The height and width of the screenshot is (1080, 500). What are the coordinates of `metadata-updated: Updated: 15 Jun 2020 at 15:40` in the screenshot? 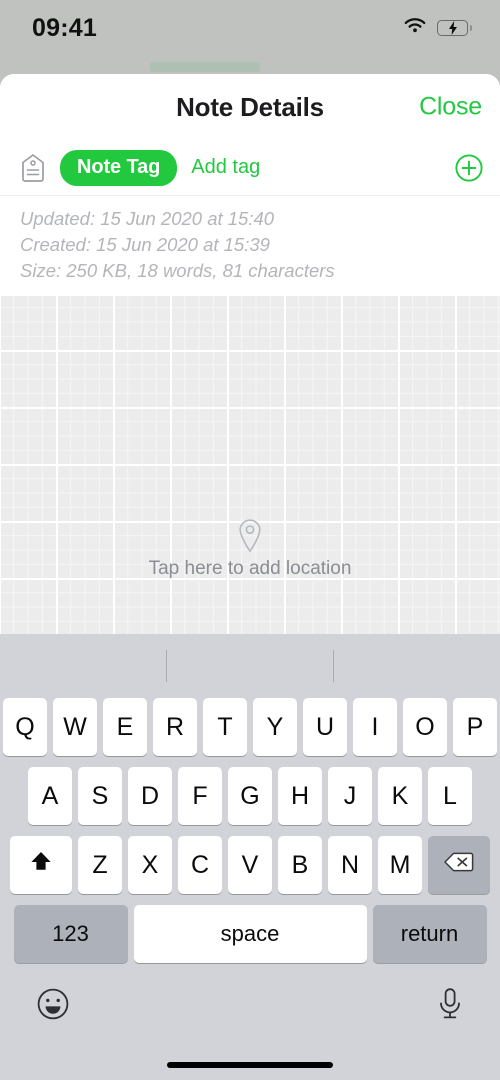 It's located at (147, 218).